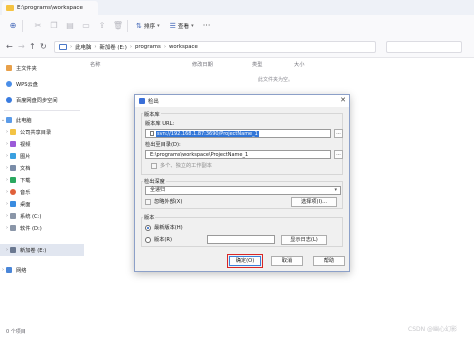 The image size is (474, 338). I want to click on window-tab: E:\programs\workspace, so click(50, 8).